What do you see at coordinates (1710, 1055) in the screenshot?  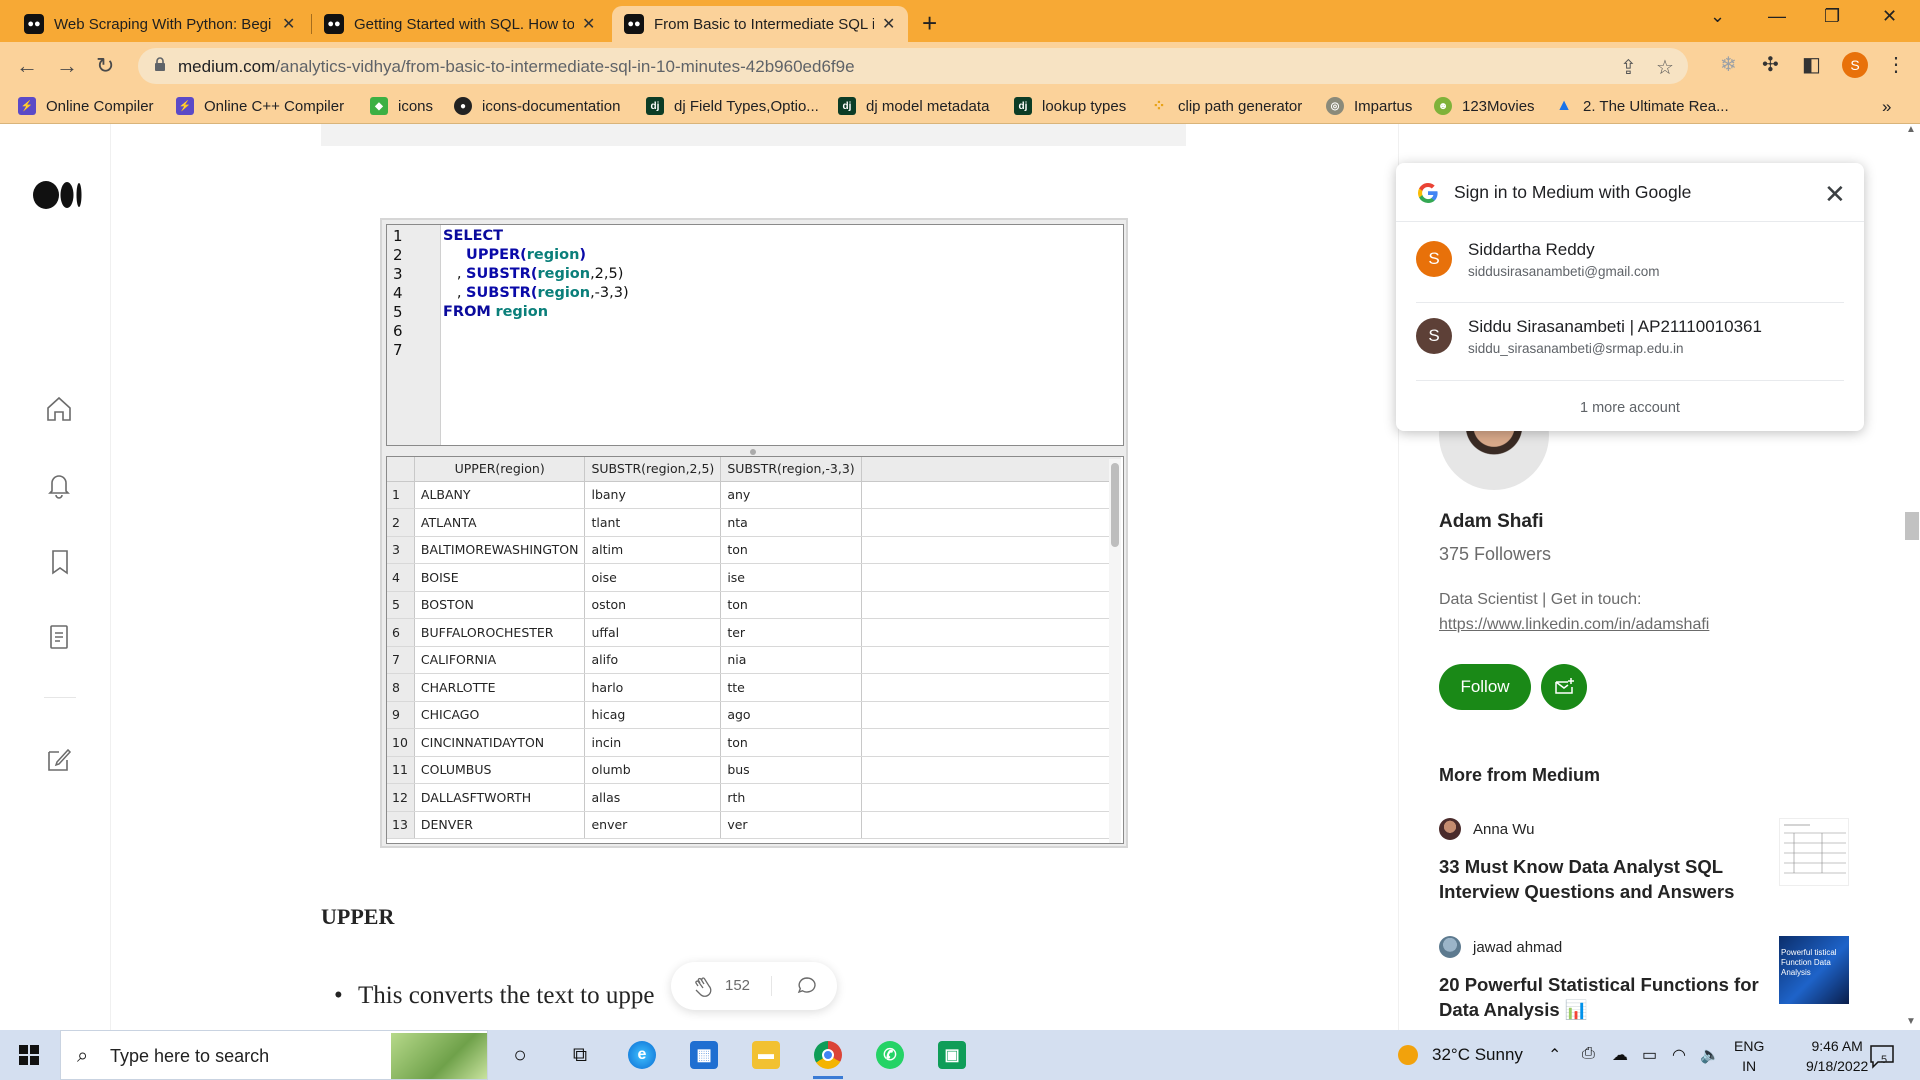 I see `volume-icon: 🔈` at bounding box center [1710, 1055].